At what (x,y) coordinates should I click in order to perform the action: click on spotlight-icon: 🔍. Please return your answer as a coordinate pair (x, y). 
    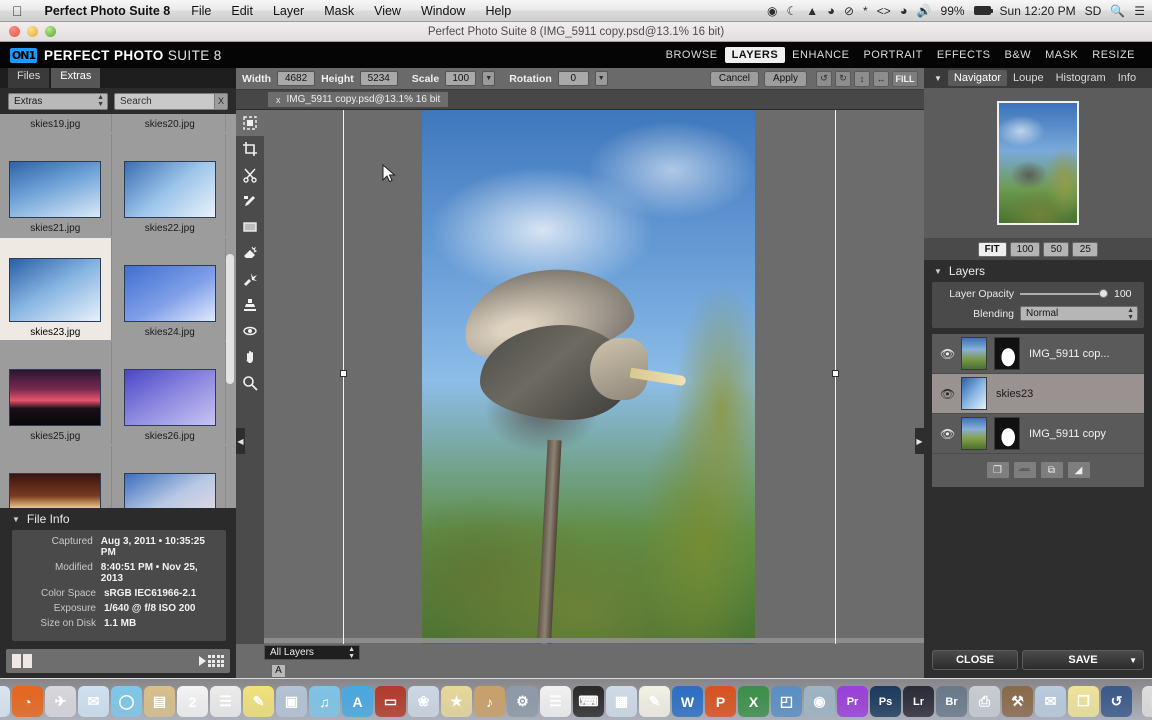
    Looking at the image, I should click on (1117, 11).